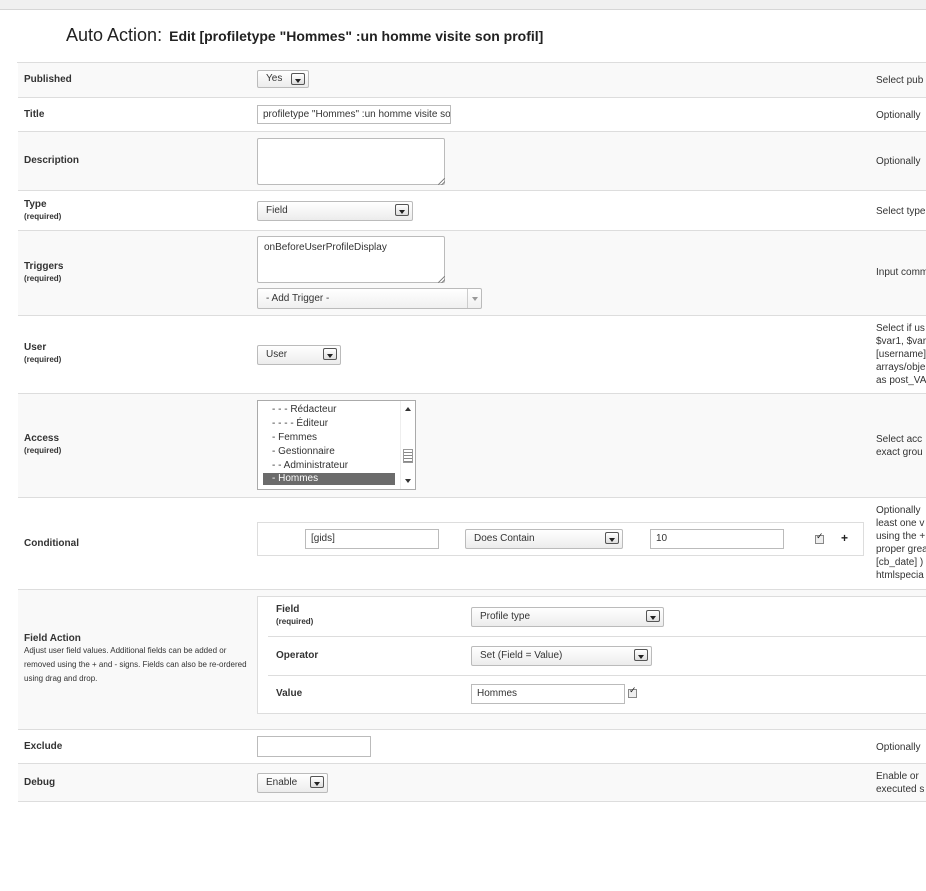 This screenshot has height=891, width=926. What do you see at coordinates (408, 456) in the screenshot?
I see `scroll-thumb` at bounding box center [408, 456].